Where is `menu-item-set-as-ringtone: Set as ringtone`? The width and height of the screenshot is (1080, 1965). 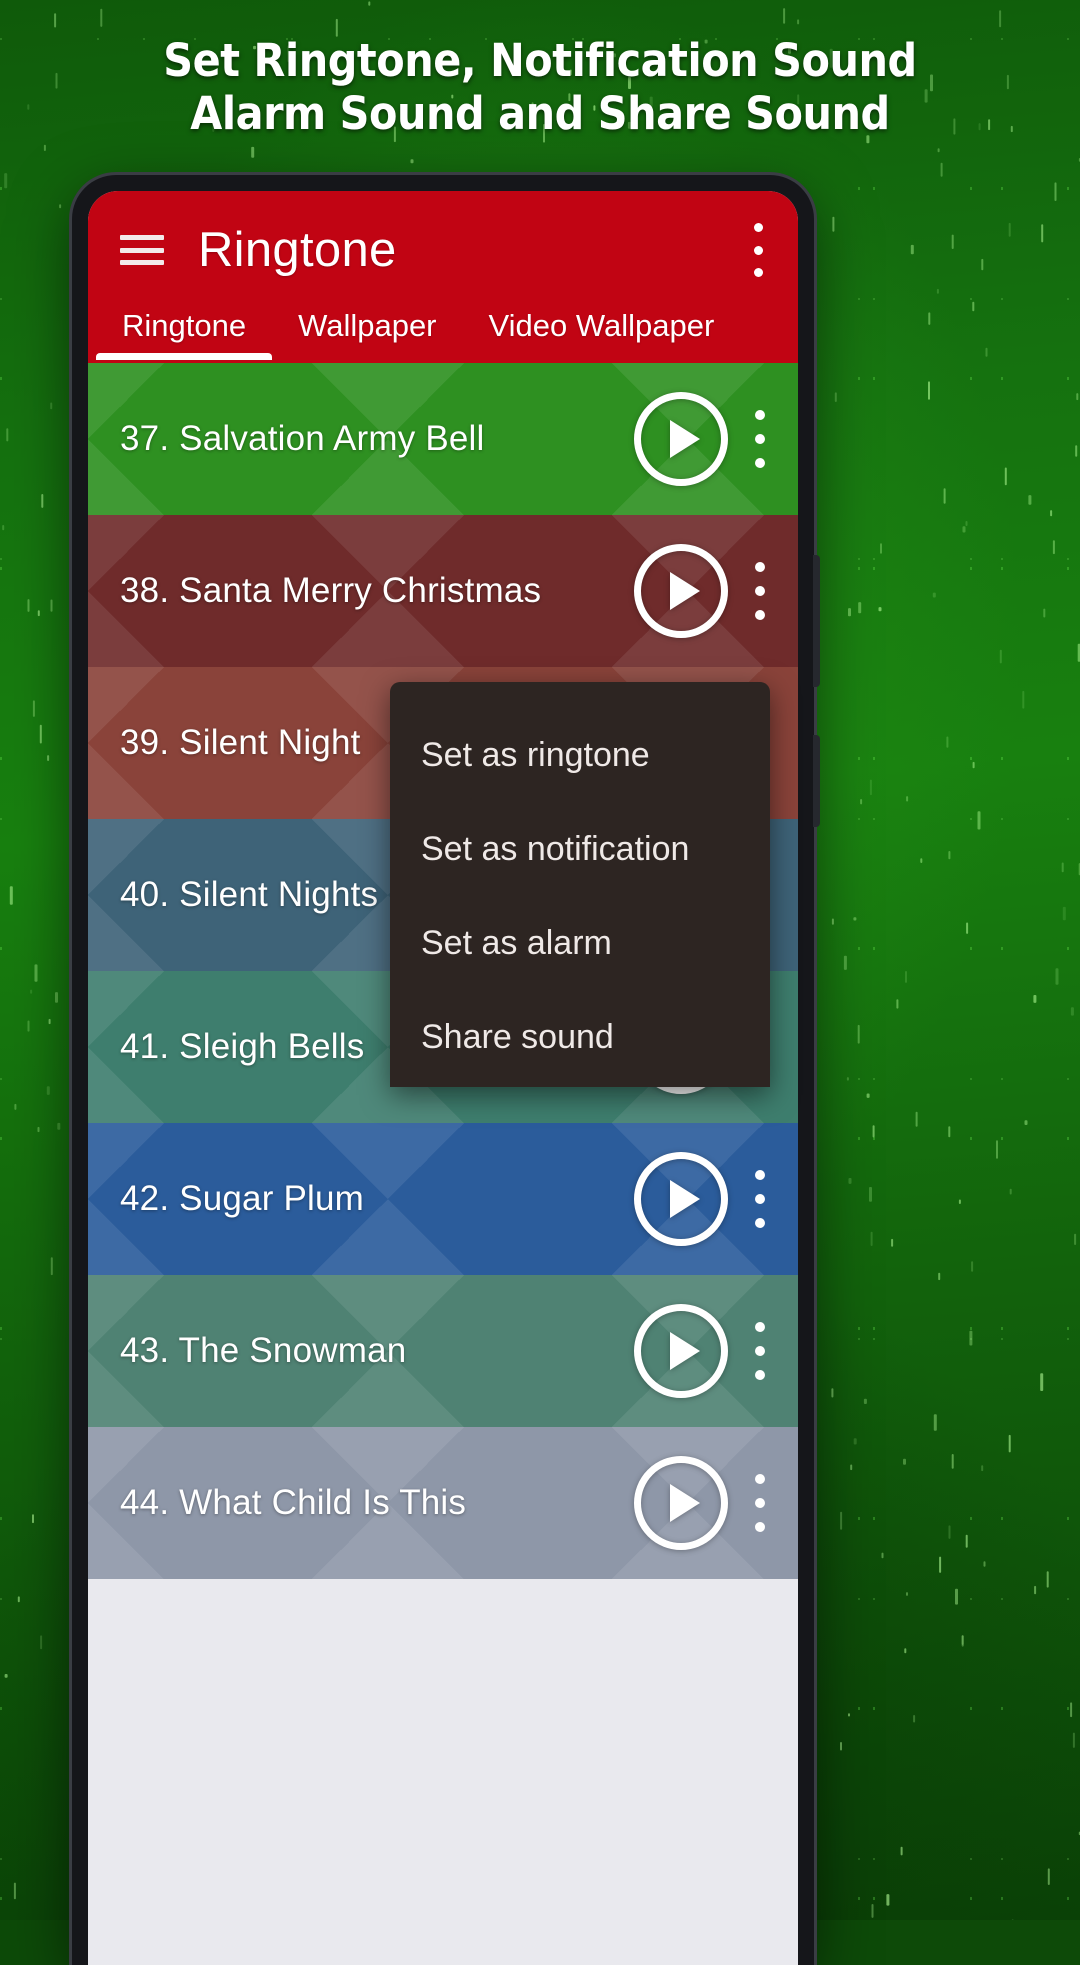 menu-item-set-as-ringtone: Set as ringtone is located at coordinates (580, 755).